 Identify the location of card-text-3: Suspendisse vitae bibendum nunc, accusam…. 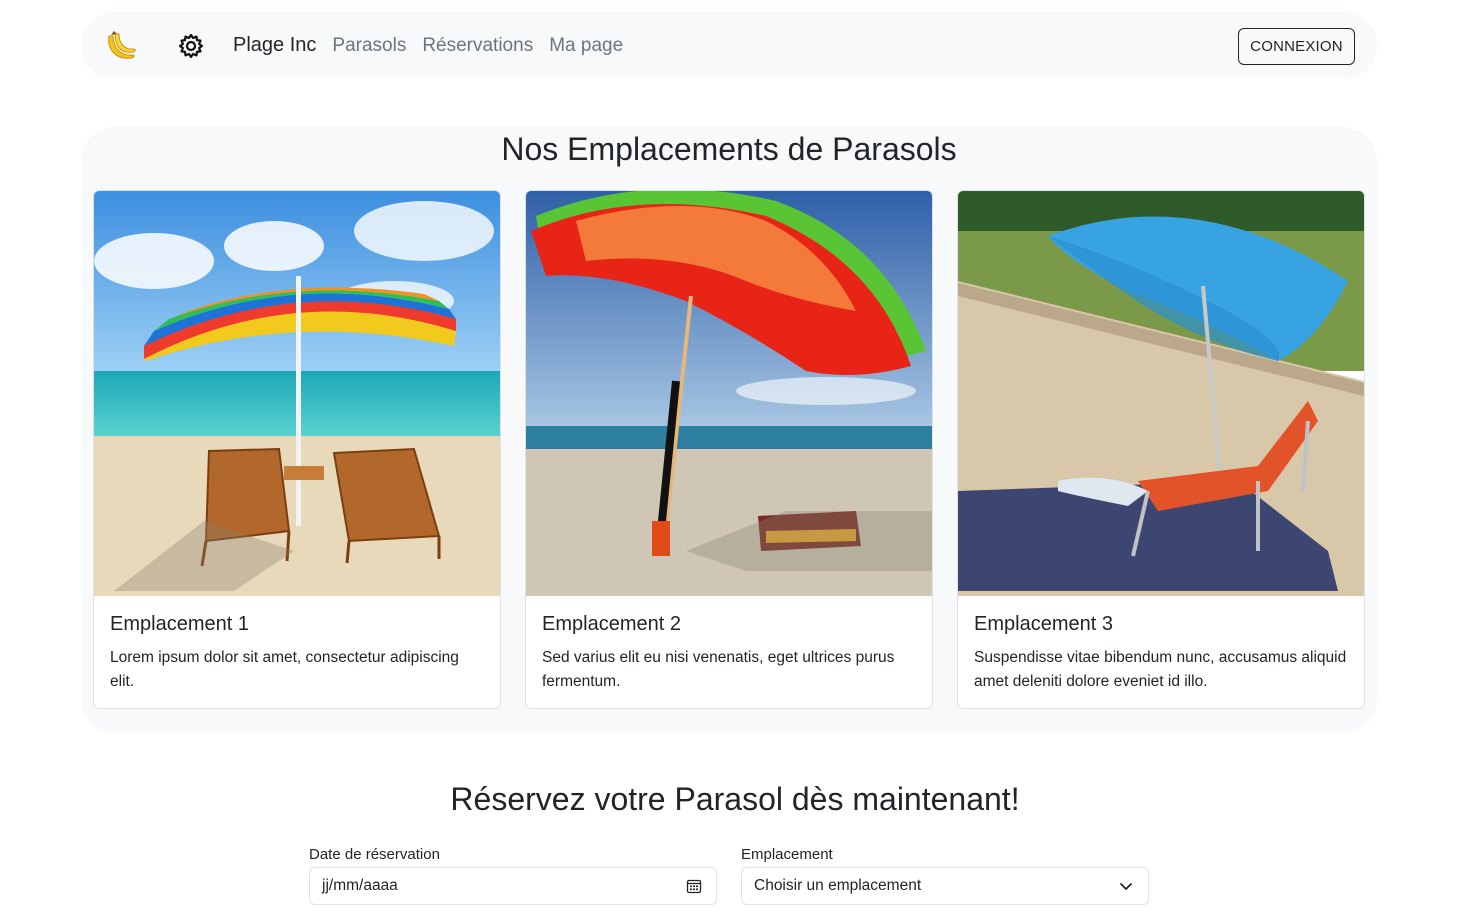
(1160, 669).